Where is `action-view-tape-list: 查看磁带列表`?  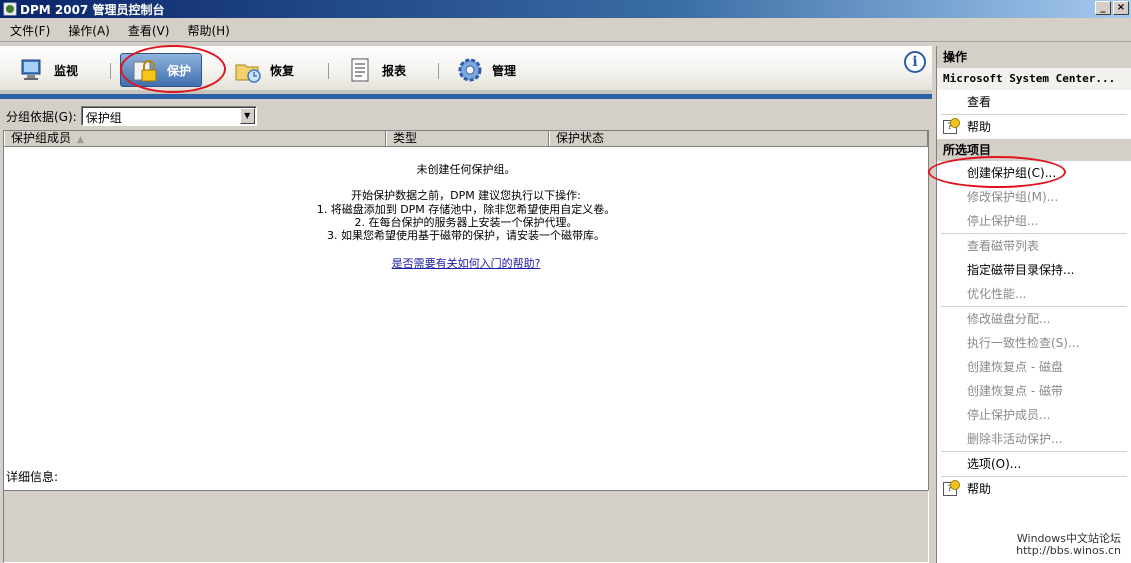
action-view-tape-list: 查看磁带列表 is located at coordinates (1034, 246).